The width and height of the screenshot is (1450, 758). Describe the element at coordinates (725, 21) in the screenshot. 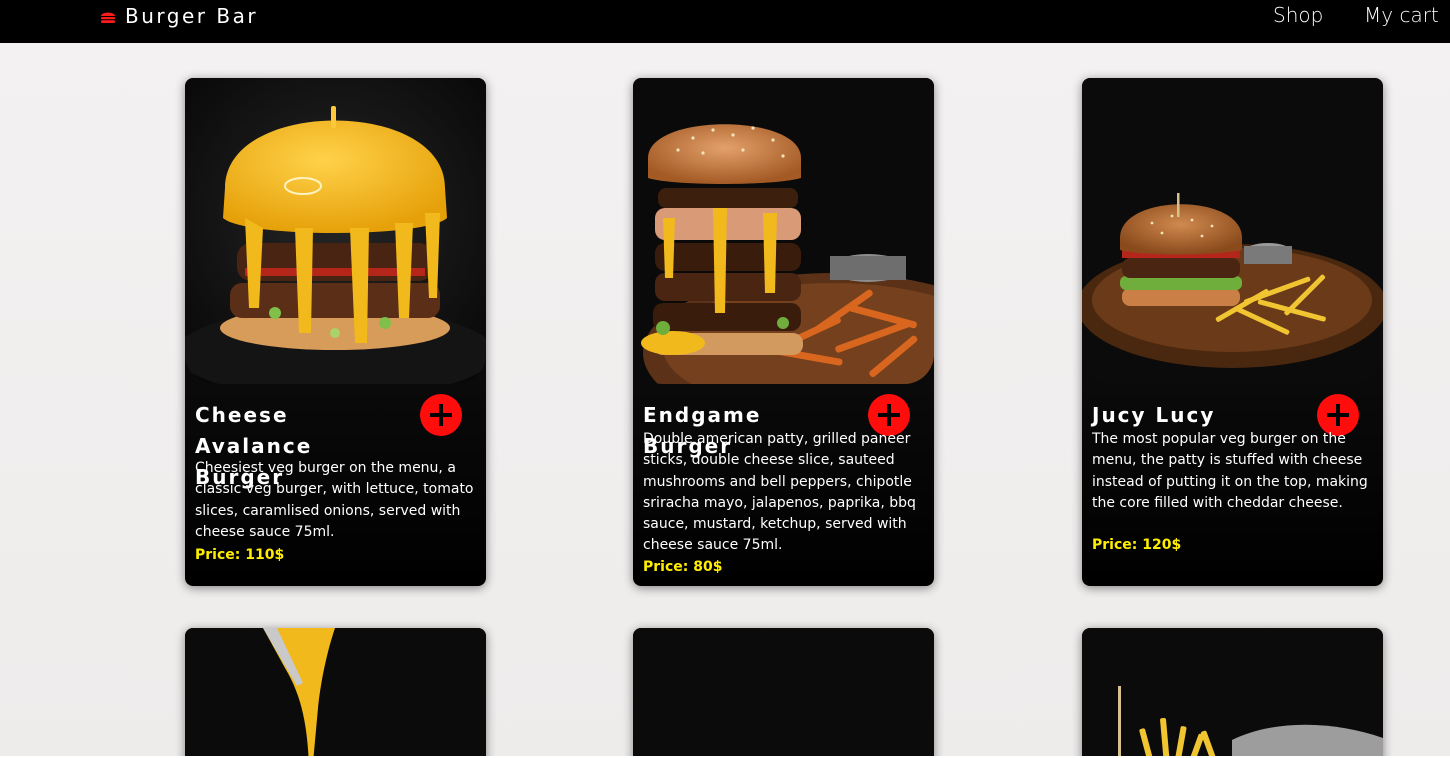

I see `navbar: Burger Bar Shop My cart` at that location.